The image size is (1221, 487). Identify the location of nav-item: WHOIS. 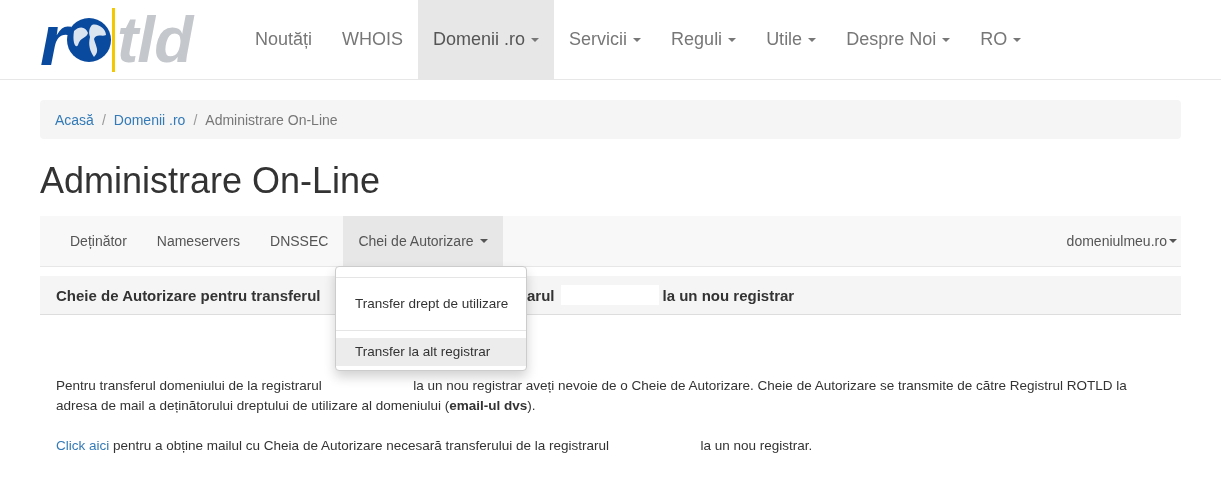
(373, 39).